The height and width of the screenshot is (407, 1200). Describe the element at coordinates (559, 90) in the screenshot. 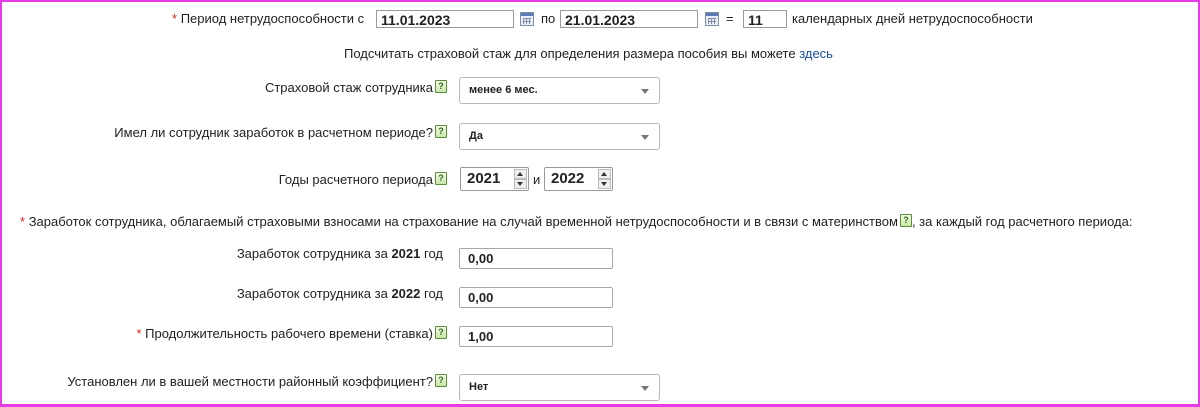

I see `insurance-stazh-select: менее 6 мес.` at that location.